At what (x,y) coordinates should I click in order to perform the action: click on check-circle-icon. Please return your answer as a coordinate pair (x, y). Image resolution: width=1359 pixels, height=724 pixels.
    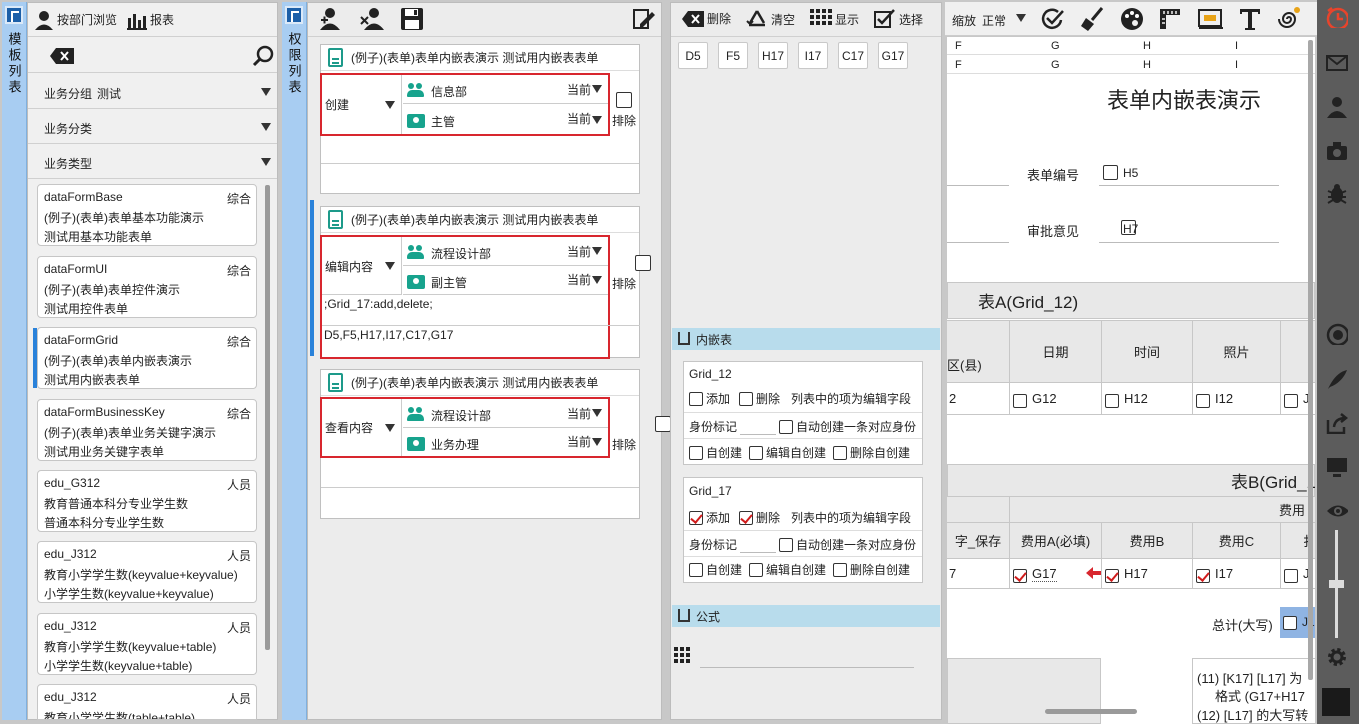
    Looking at the image, I should click on (1052, 19).